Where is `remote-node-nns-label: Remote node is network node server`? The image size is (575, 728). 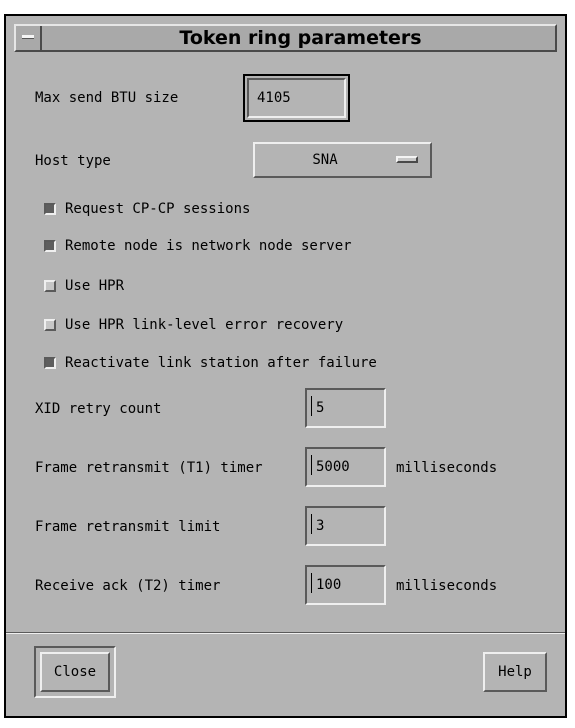
remote-node-nns-label: Remote node is network node server is located at coordinates (208, 246).